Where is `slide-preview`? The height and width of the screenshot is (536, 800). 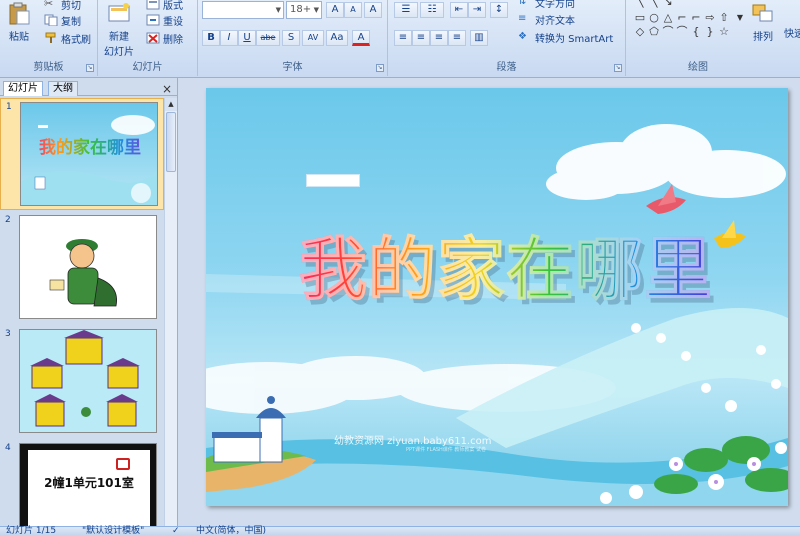
slide-preview is located at coordinates (88, 267).